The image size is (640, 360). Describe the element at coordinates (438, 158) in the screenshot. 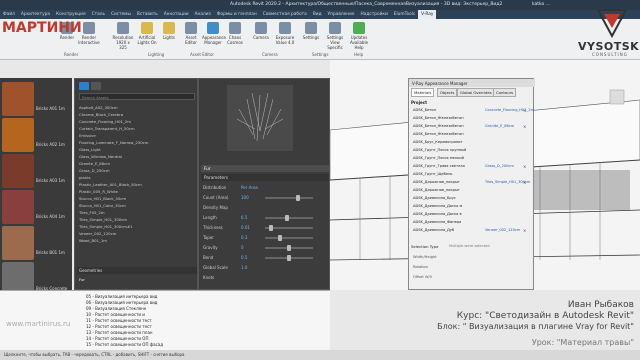

I see `material-row: ADSK_Грунт_Песок мелкий` at that location.